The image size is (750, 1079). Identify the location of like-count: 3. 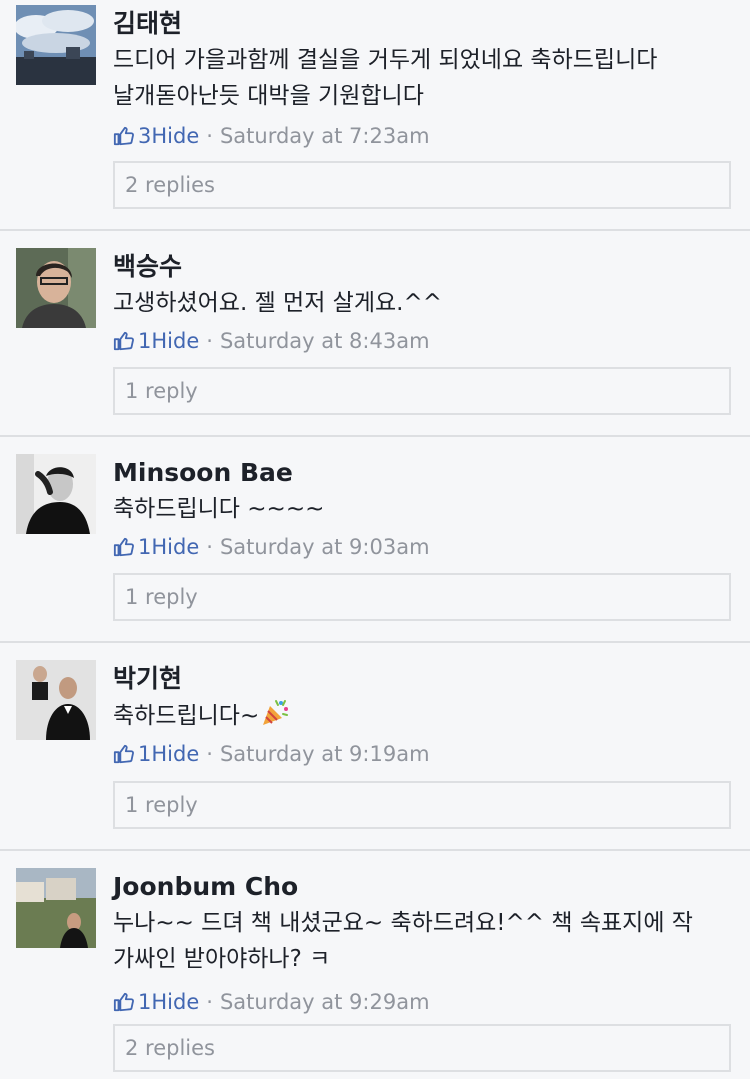
(145, 136).